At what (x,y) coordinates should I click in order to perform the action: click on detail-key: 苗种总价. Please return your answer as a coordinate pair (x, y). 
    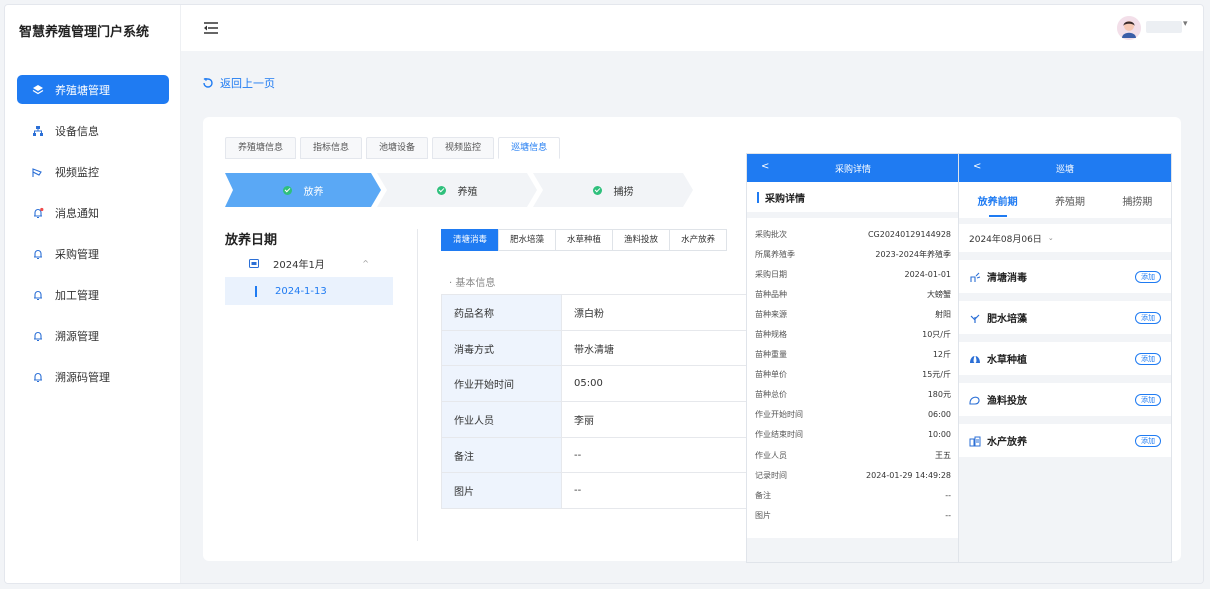
    Looking at the image, I should click on (771, 395).